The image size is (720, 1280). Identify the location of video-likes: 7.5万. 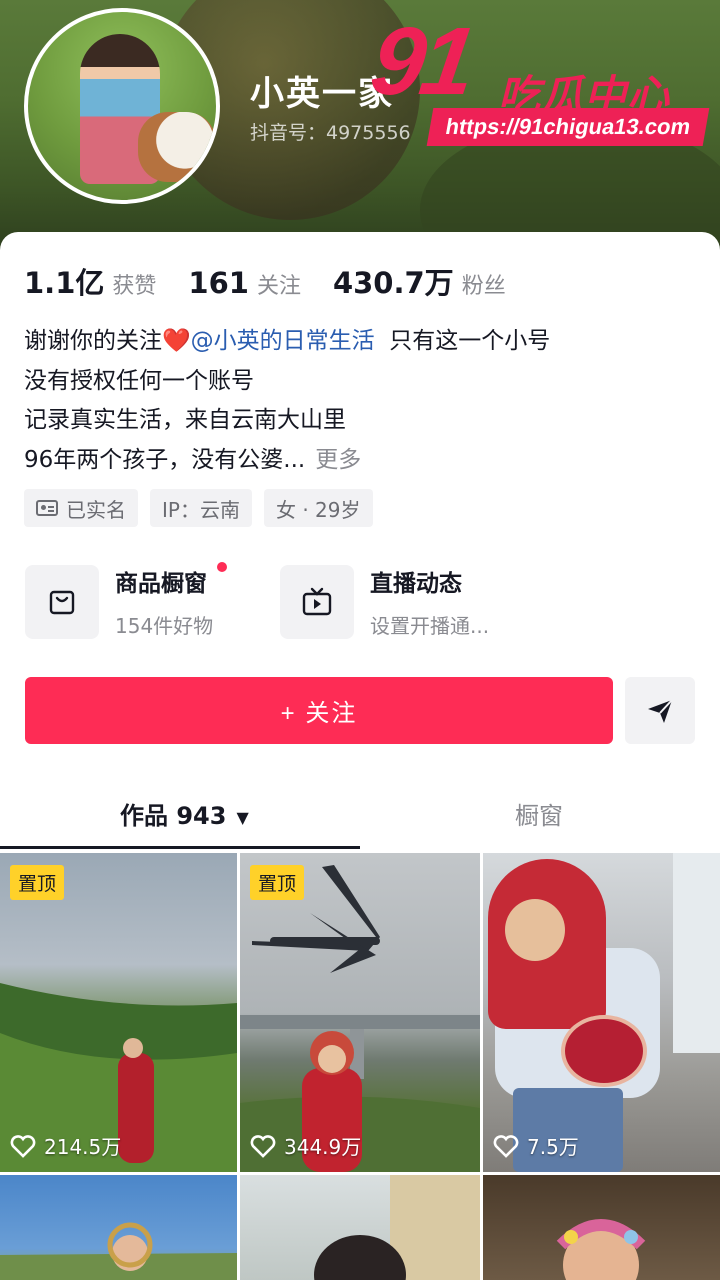
(536, 1145).